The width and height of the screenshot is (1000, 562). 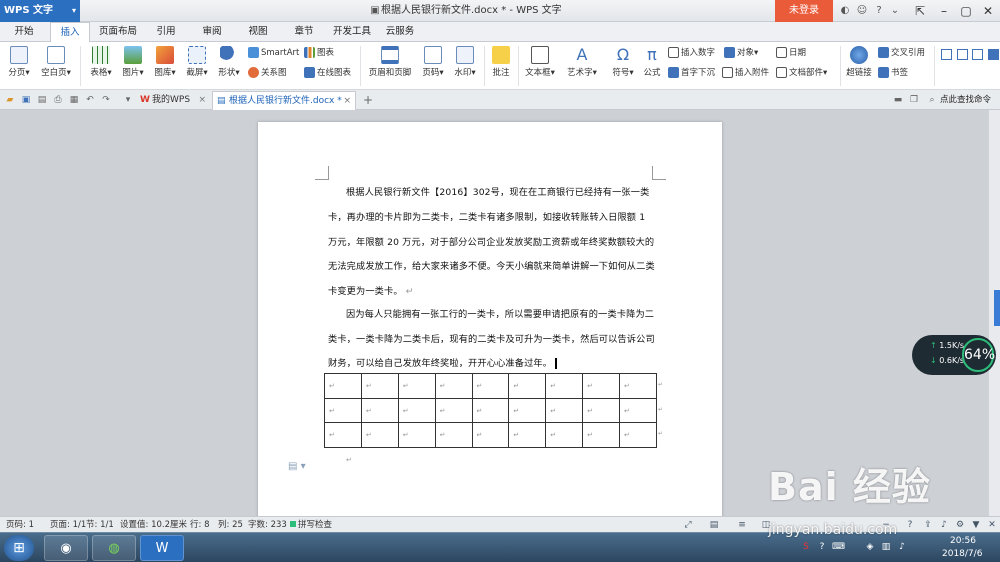 I want to click on network-icon: ▥, so click(x=886, y=547).